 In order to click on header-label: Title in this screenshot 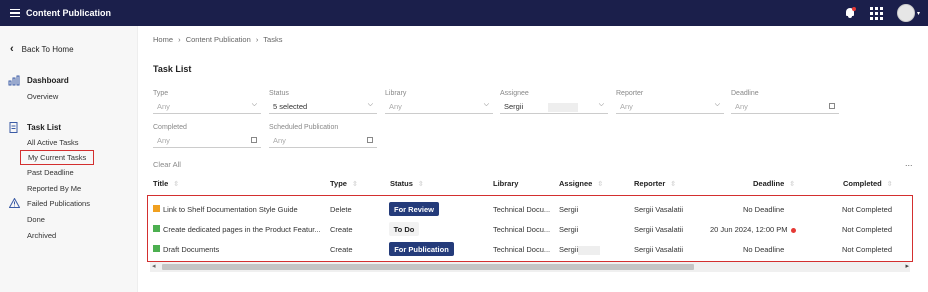, I will do `click(161, 183)`.